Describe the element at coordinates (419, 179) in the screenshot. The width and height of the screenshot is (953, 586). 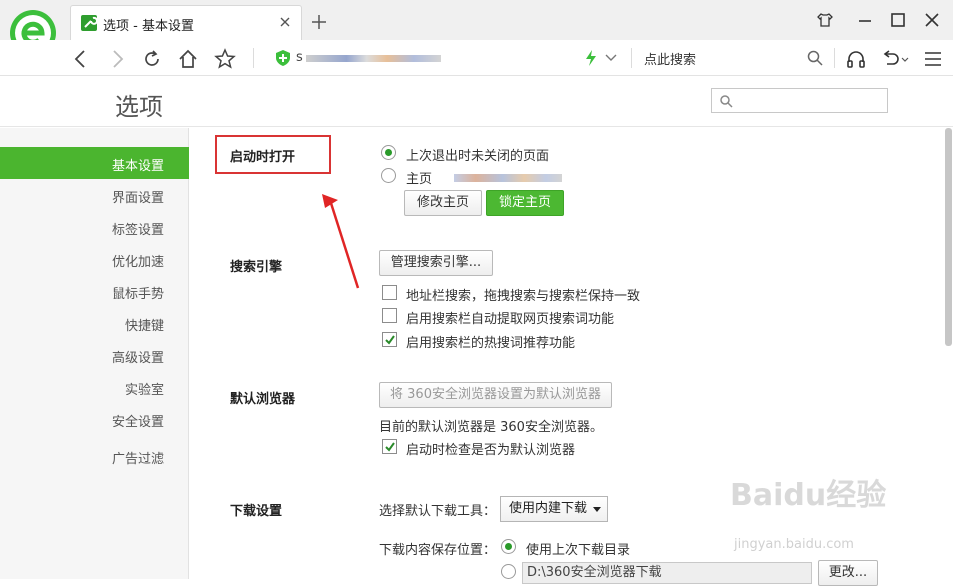
I see `startup-homepage-label: 主页` at that location.